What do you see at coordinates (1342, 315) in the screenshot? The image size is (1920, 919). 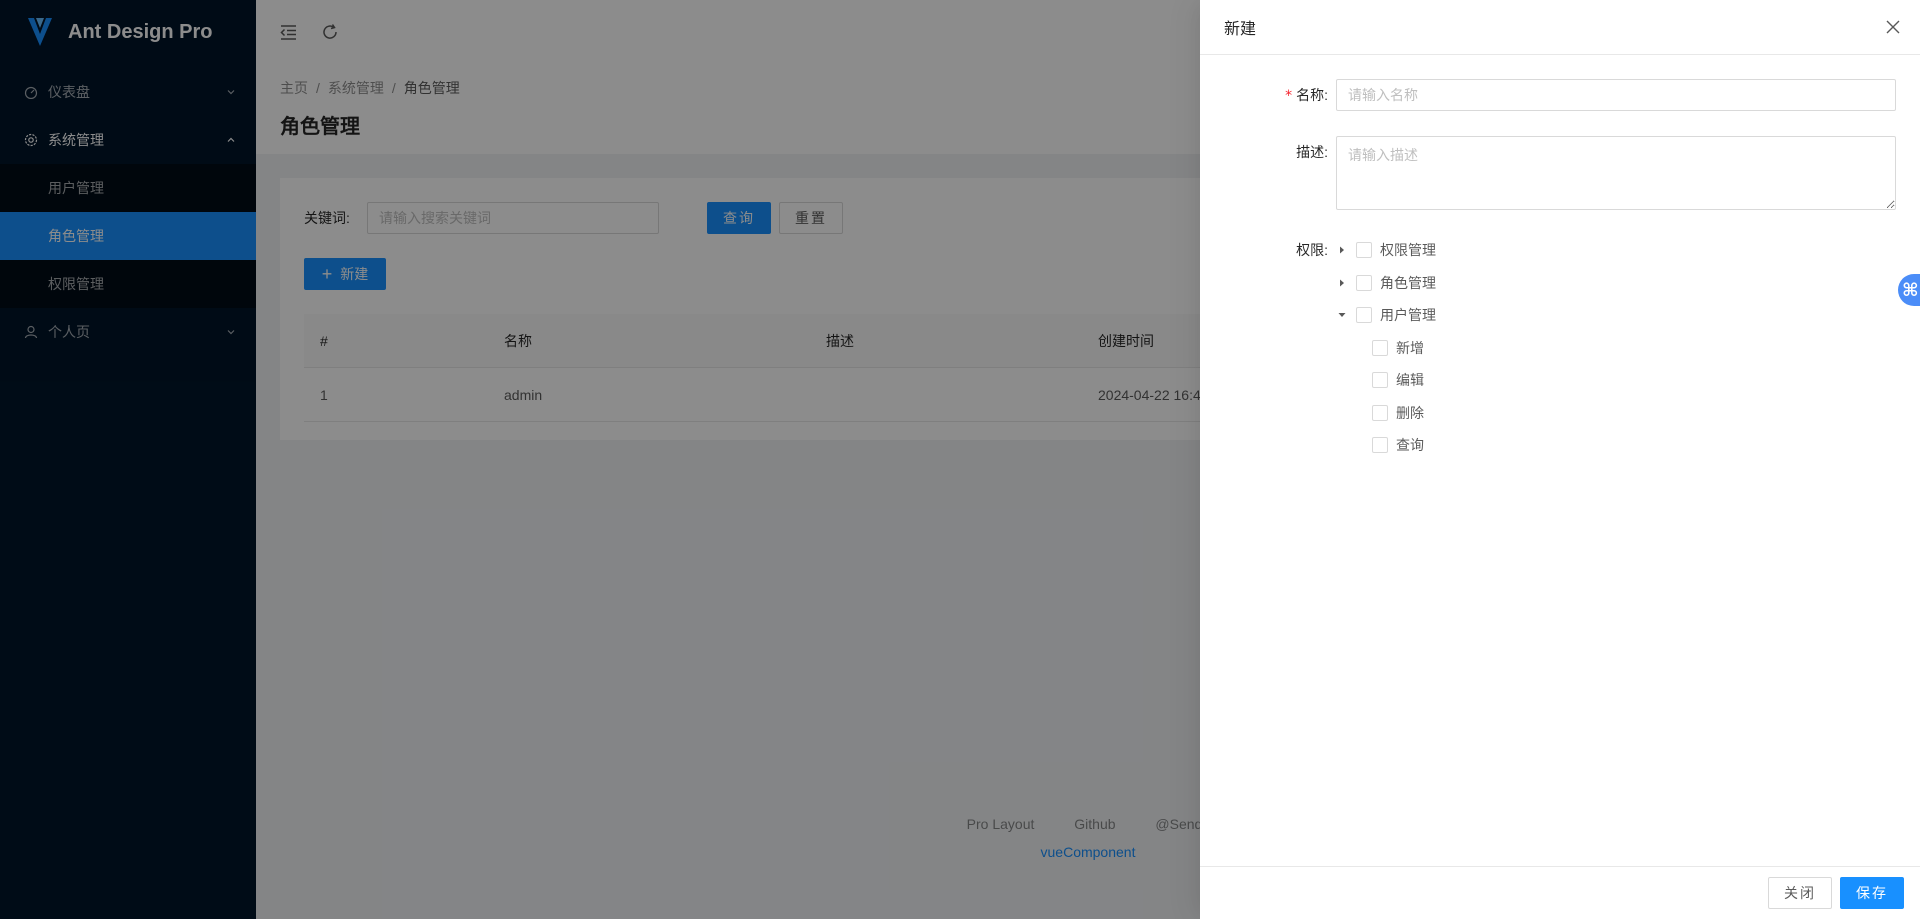 I see `caret-down-icon` at bounding box center [1342, 315].